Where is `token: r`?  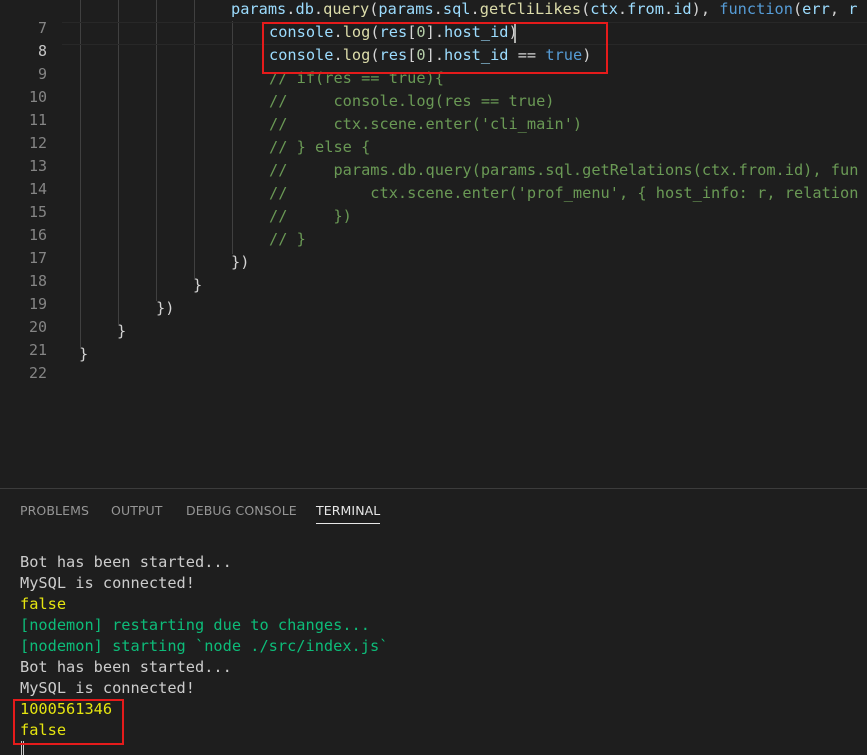 token: r is located at coordinates (853, 9).